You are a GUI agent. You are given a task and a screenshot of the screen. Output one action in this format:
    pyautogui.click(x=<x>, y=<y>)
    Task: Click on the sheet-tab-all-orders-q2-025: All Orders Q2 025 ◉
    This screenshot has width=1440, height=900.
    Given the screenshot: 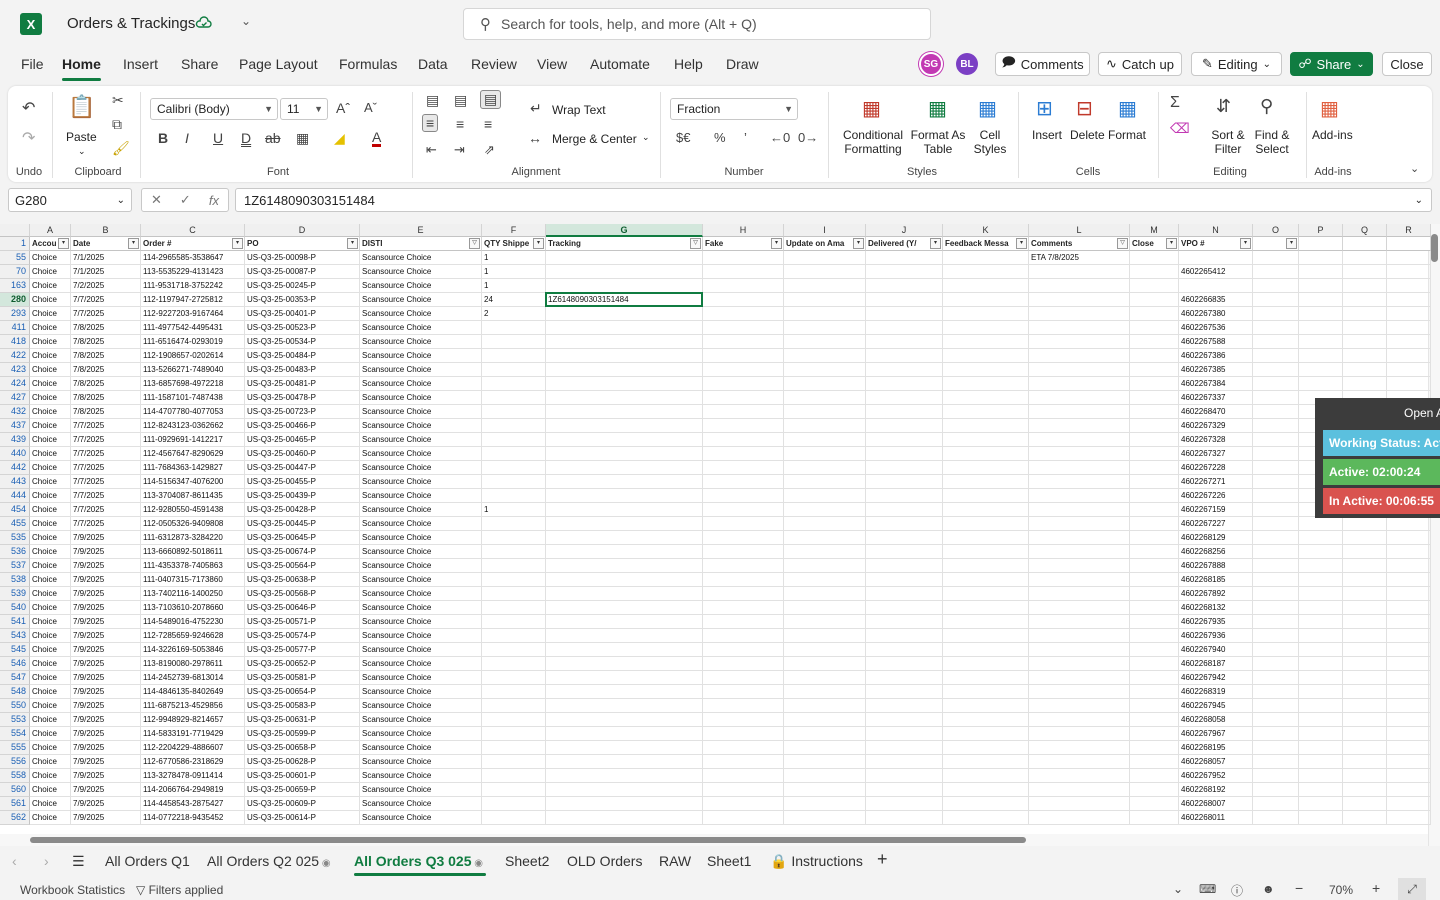 What is the action you would take?
    pyautogui.click(x=269, y=861)
    